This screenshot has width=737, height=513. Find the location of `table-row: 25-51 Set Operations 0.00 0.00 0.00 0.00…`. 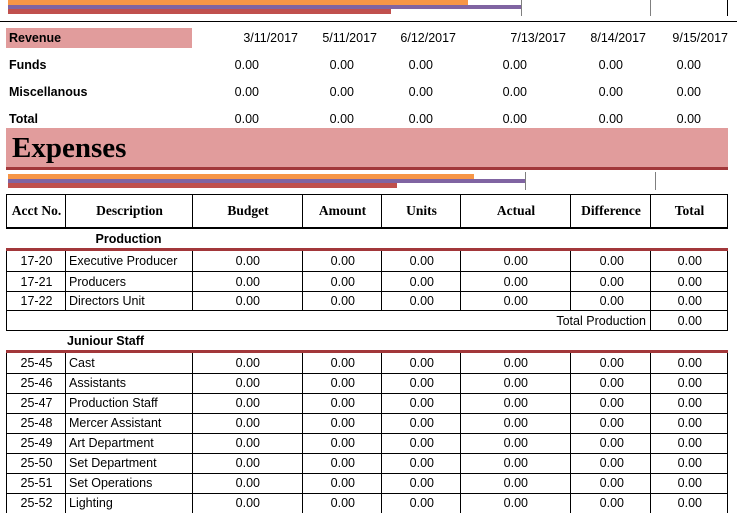

table-row: 25-51 Set Operations 0.00 0.00 0.00 0.00… is located at coordinates (368, 483).